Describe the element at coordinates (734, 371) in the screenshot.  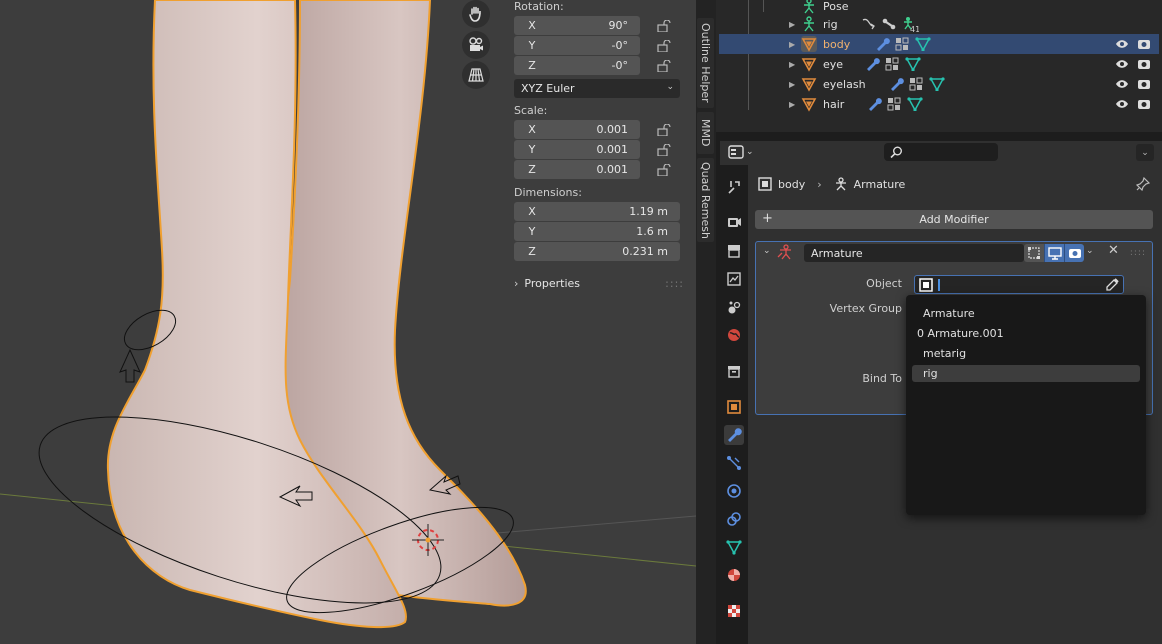
I see `collection-tab-icon` at that location.